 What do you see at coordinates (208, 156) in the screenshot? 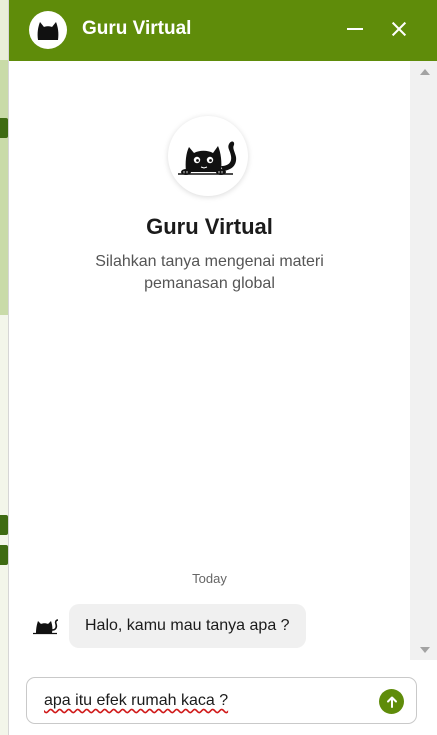
I see `cat-peeking-icon` at bounding box center [208, 156].